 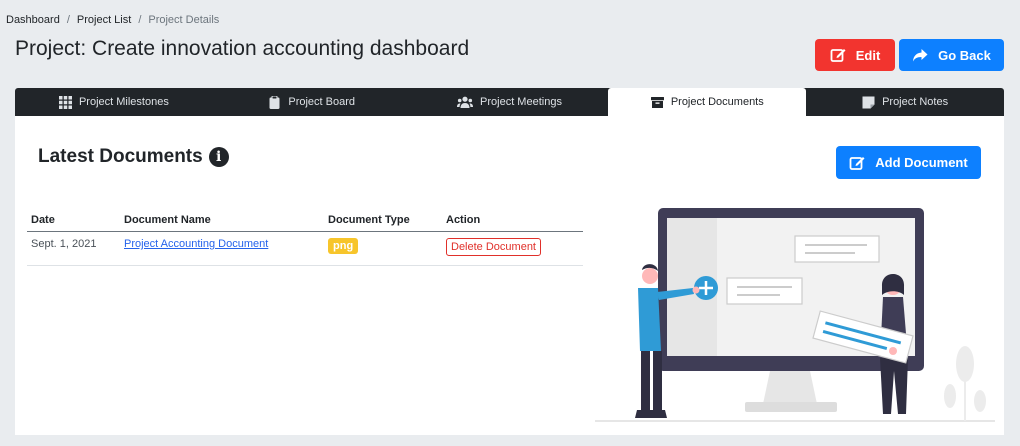 I want to click on tab-label: Project Documents, so click(x=717, y=102).